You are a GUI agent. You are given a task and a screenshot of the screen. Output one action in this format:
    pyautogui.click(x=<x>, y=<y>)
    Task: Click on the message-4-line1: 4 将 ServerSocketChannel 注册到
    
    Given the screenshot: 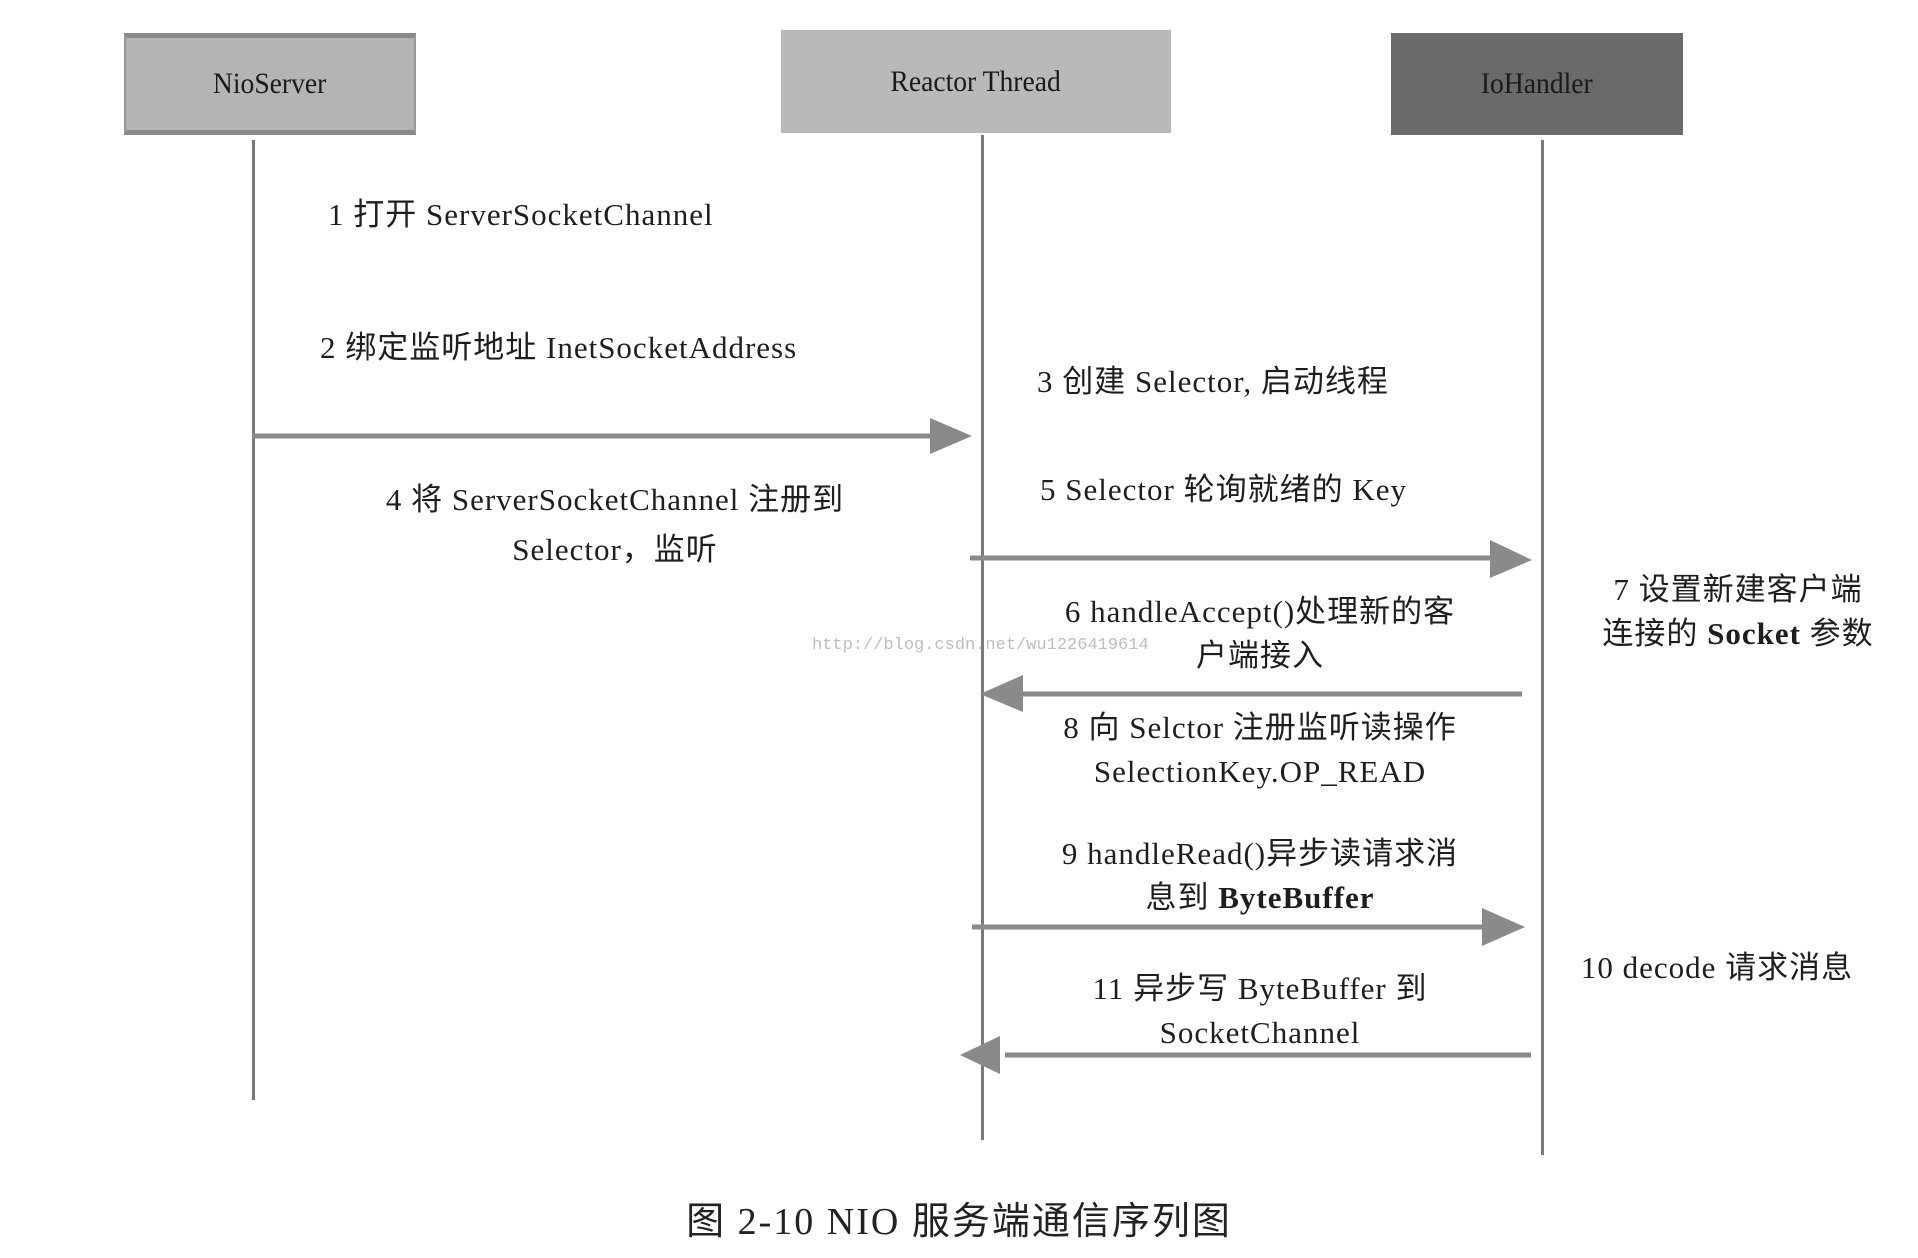 What is the action you would take?
    pyautogui.click(x=615, y=499)
    